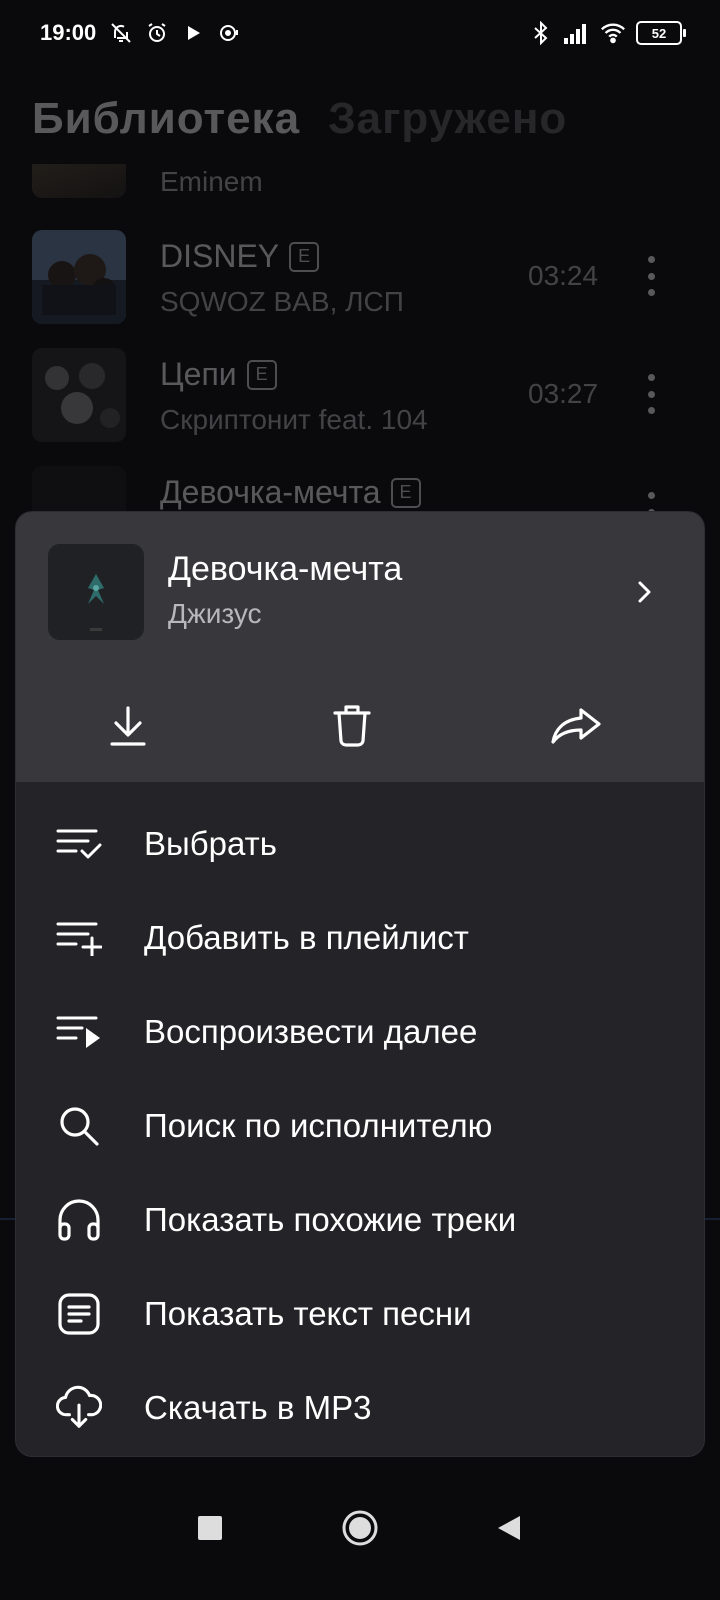  I want to click on menu-item-select: Выбрать, so click(360, 843).